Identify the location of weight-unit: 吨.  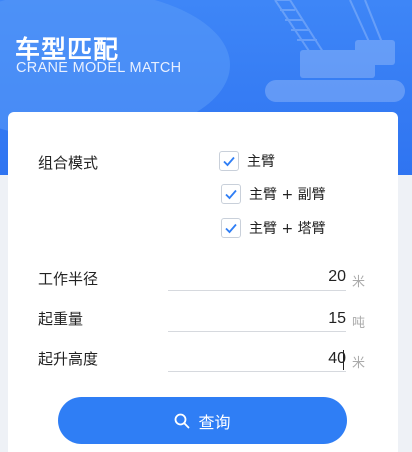
(359, 323).